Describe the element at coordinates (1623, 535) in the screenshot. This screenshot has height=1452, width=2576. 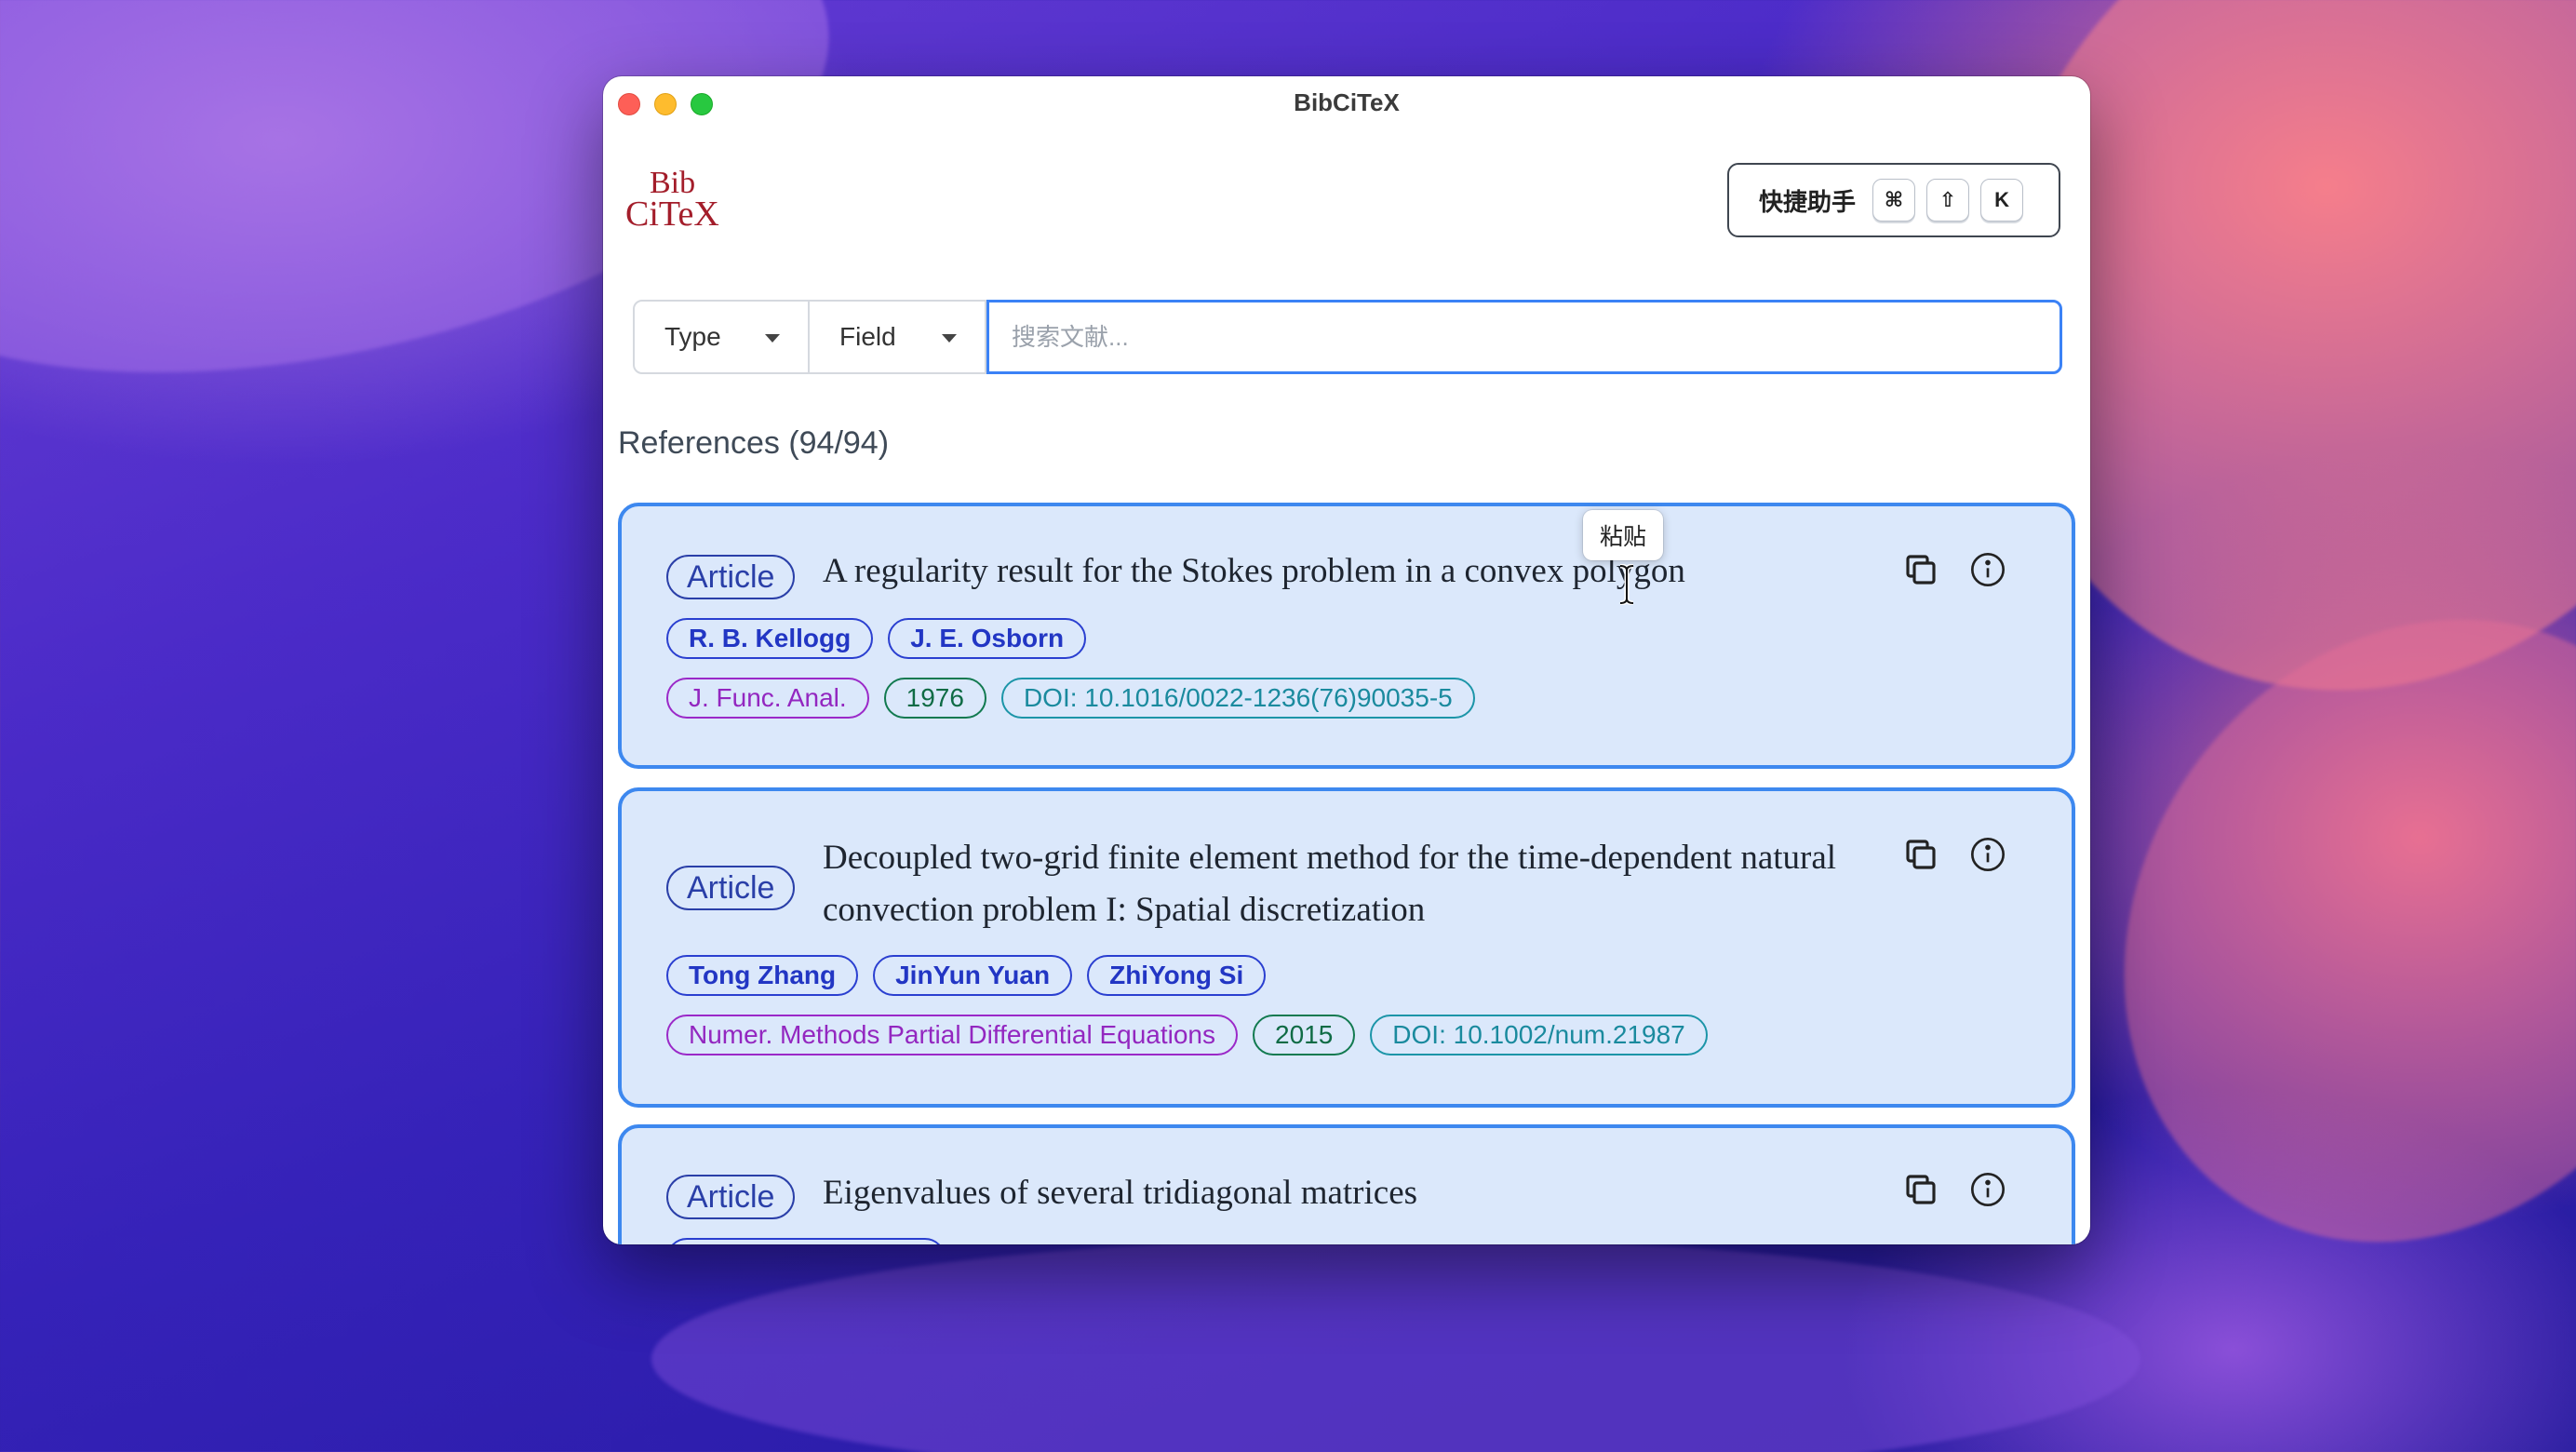
I see `paste-tooltip: 粘贴` at that location.